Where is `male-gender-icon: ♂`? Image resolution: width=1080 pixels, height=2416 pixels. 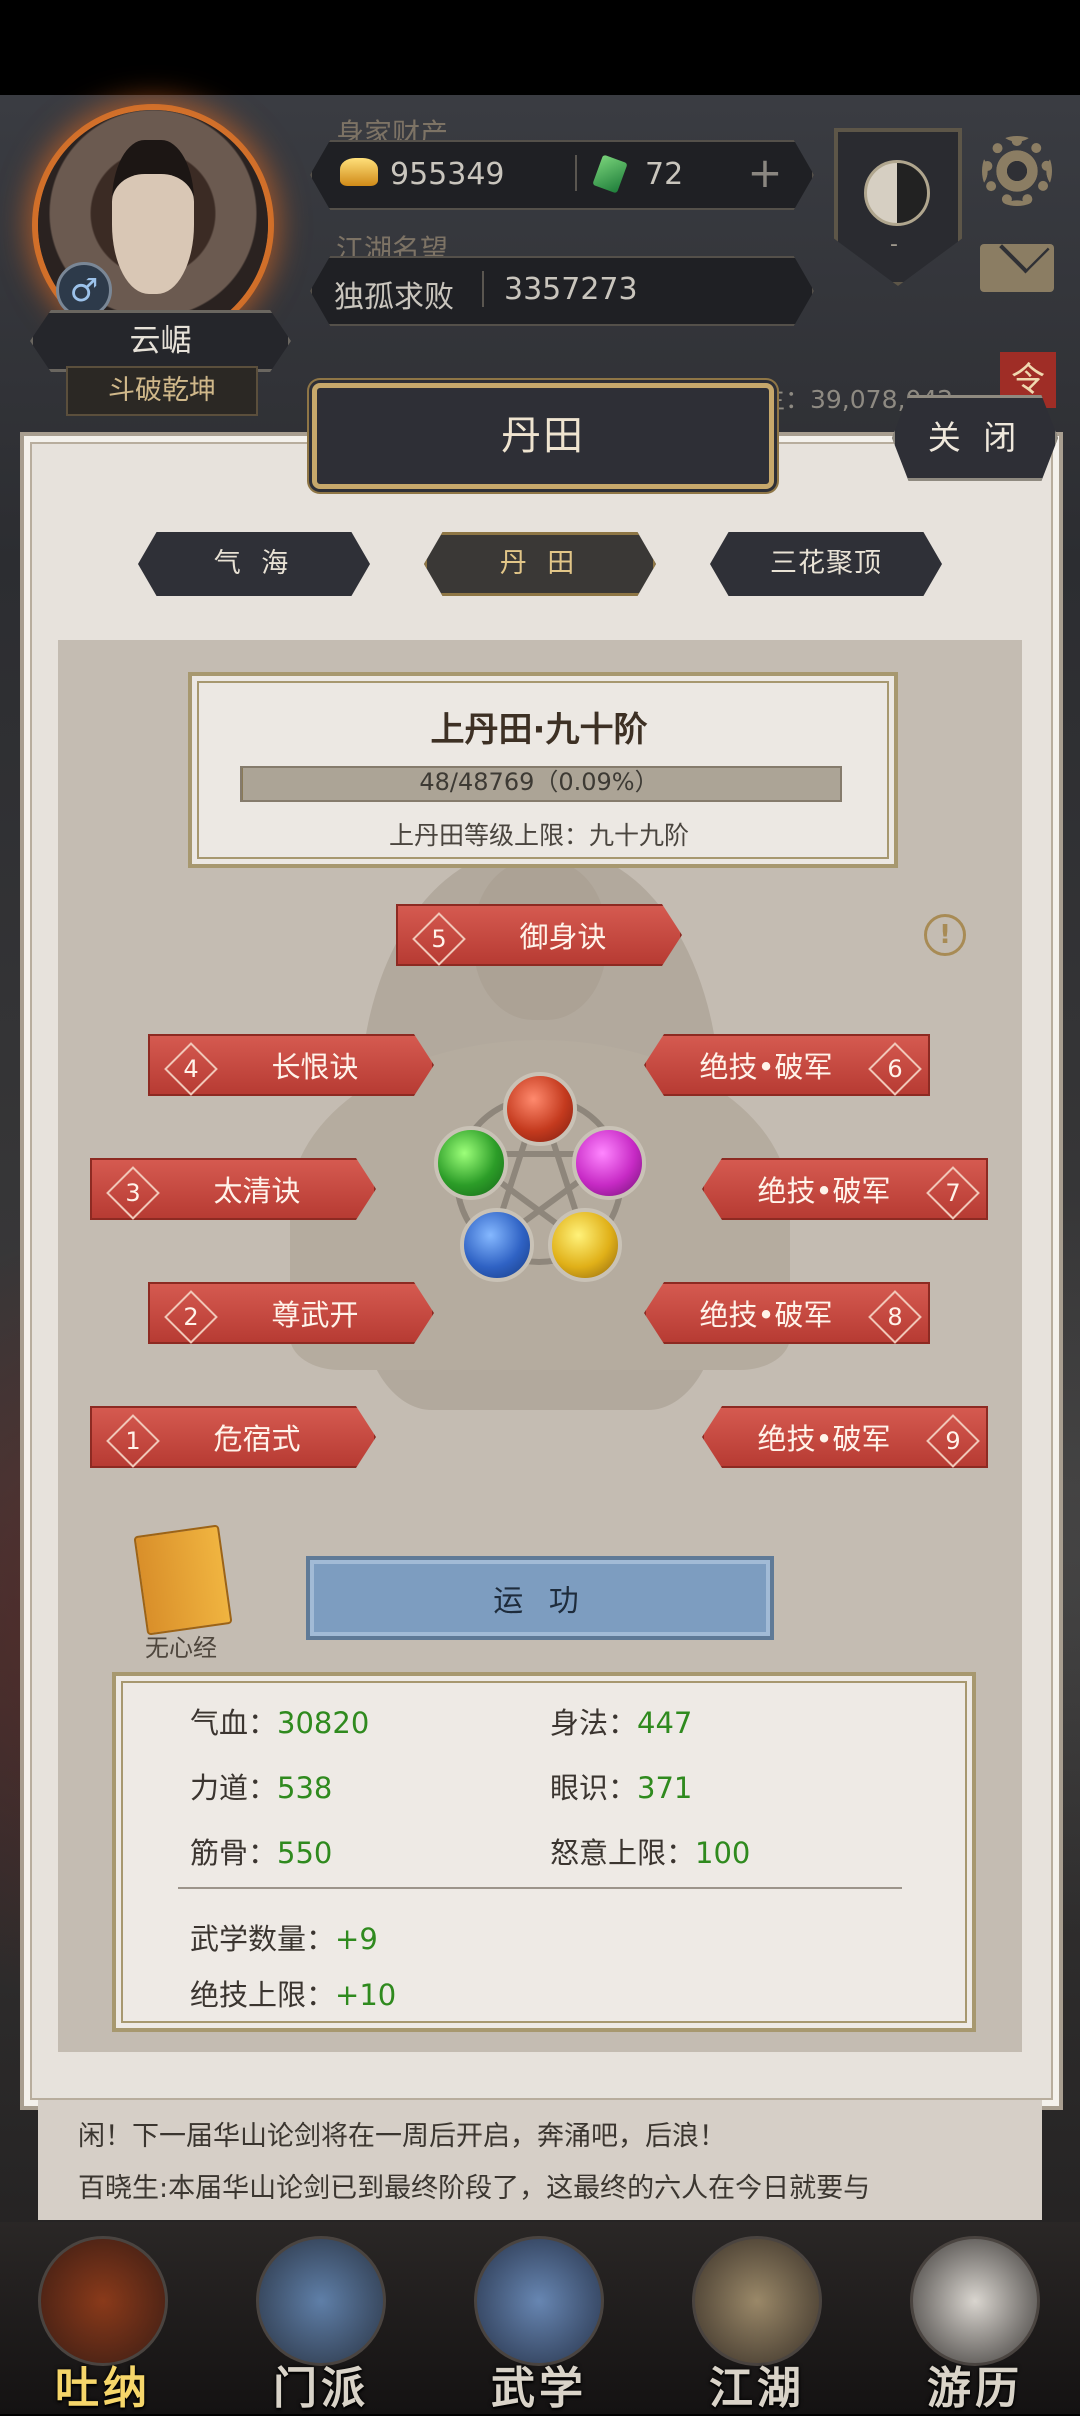 male-gender-icon: ♂ is located at coordinates (84, 290).